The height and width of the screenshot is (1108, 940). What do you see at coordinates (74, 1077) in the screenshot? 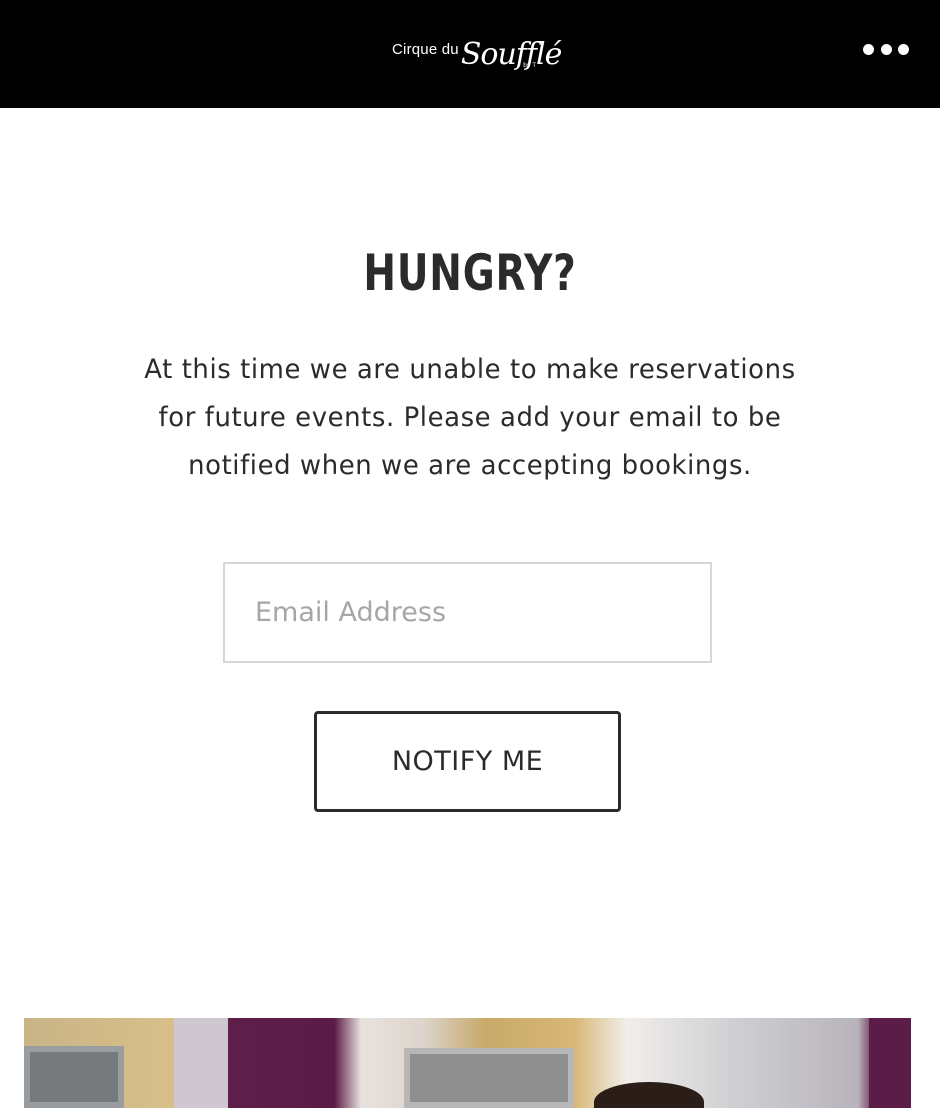
I see `photo-window-detail` at bounding box center [74, 1077].